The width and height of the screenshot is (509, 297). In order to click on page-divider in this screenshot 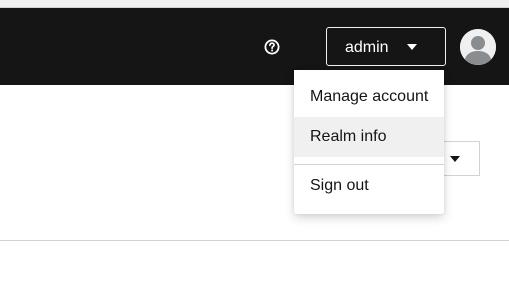, I will do `click(254, 240)`.